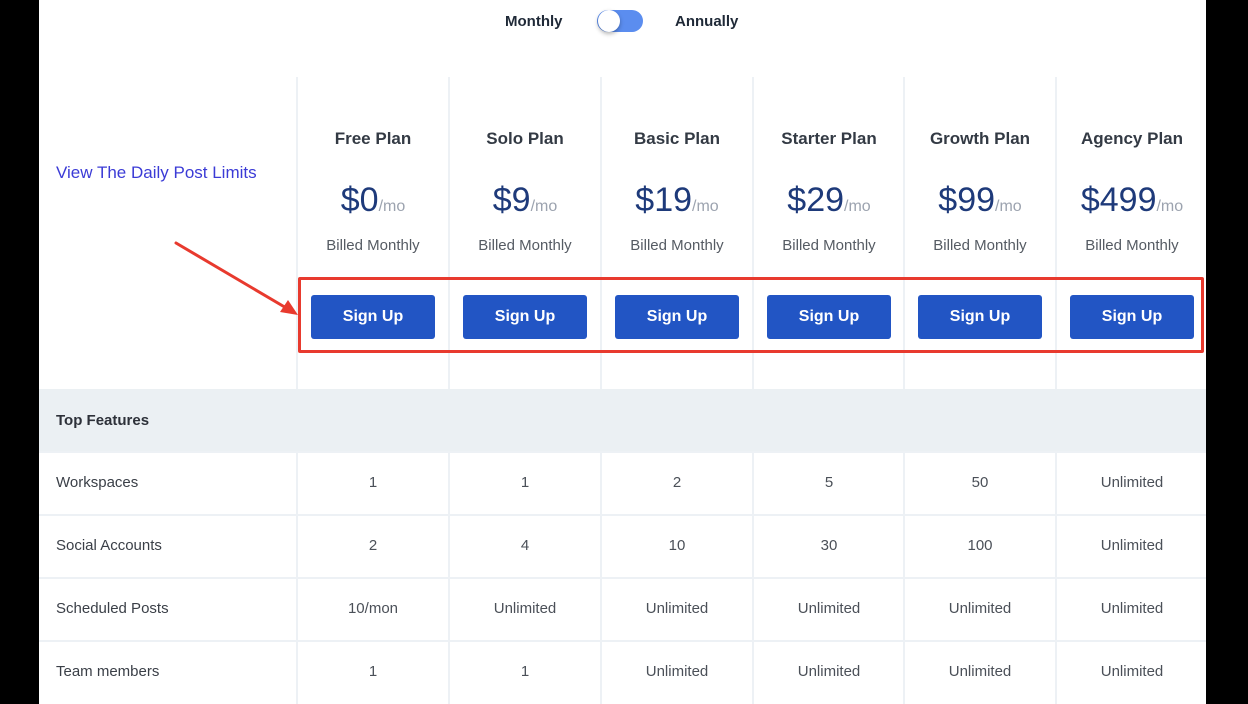 The height and width of the screenshot is (704, 1248). I want to click on price-amount: $99, so click(967, 200).